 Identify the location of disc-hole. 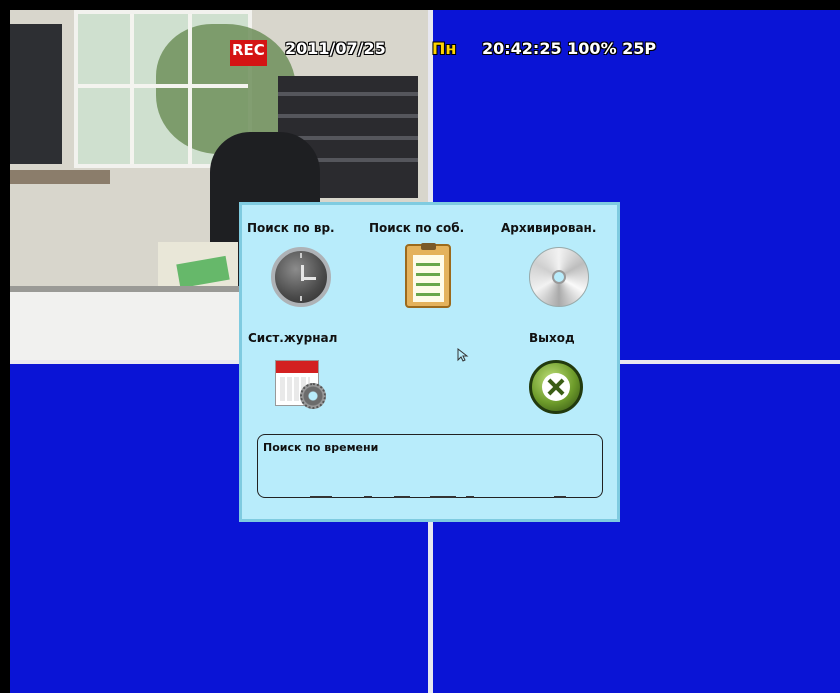
(559, 277).